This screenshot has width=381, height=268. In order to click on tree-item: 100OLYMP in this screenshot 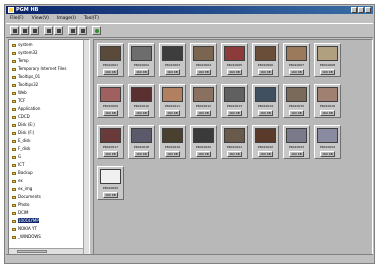, I will do `click(25, 221)`.